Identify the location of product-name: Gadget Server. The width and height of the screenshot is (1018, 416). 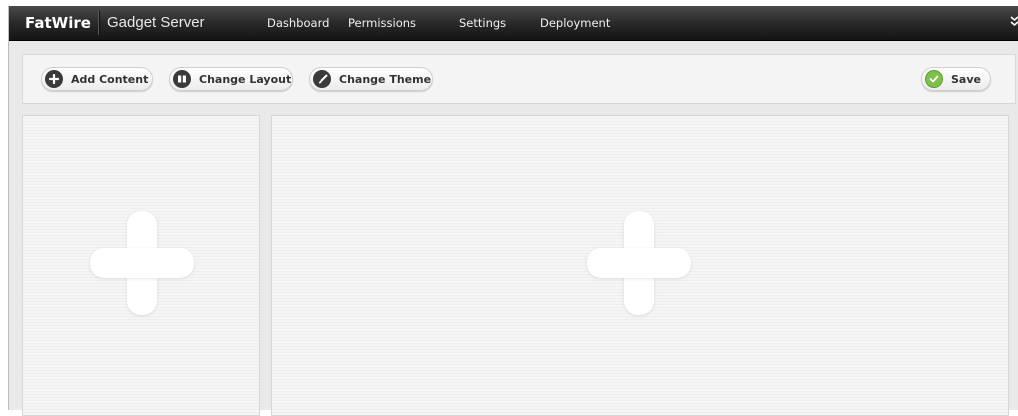
(156, 22).